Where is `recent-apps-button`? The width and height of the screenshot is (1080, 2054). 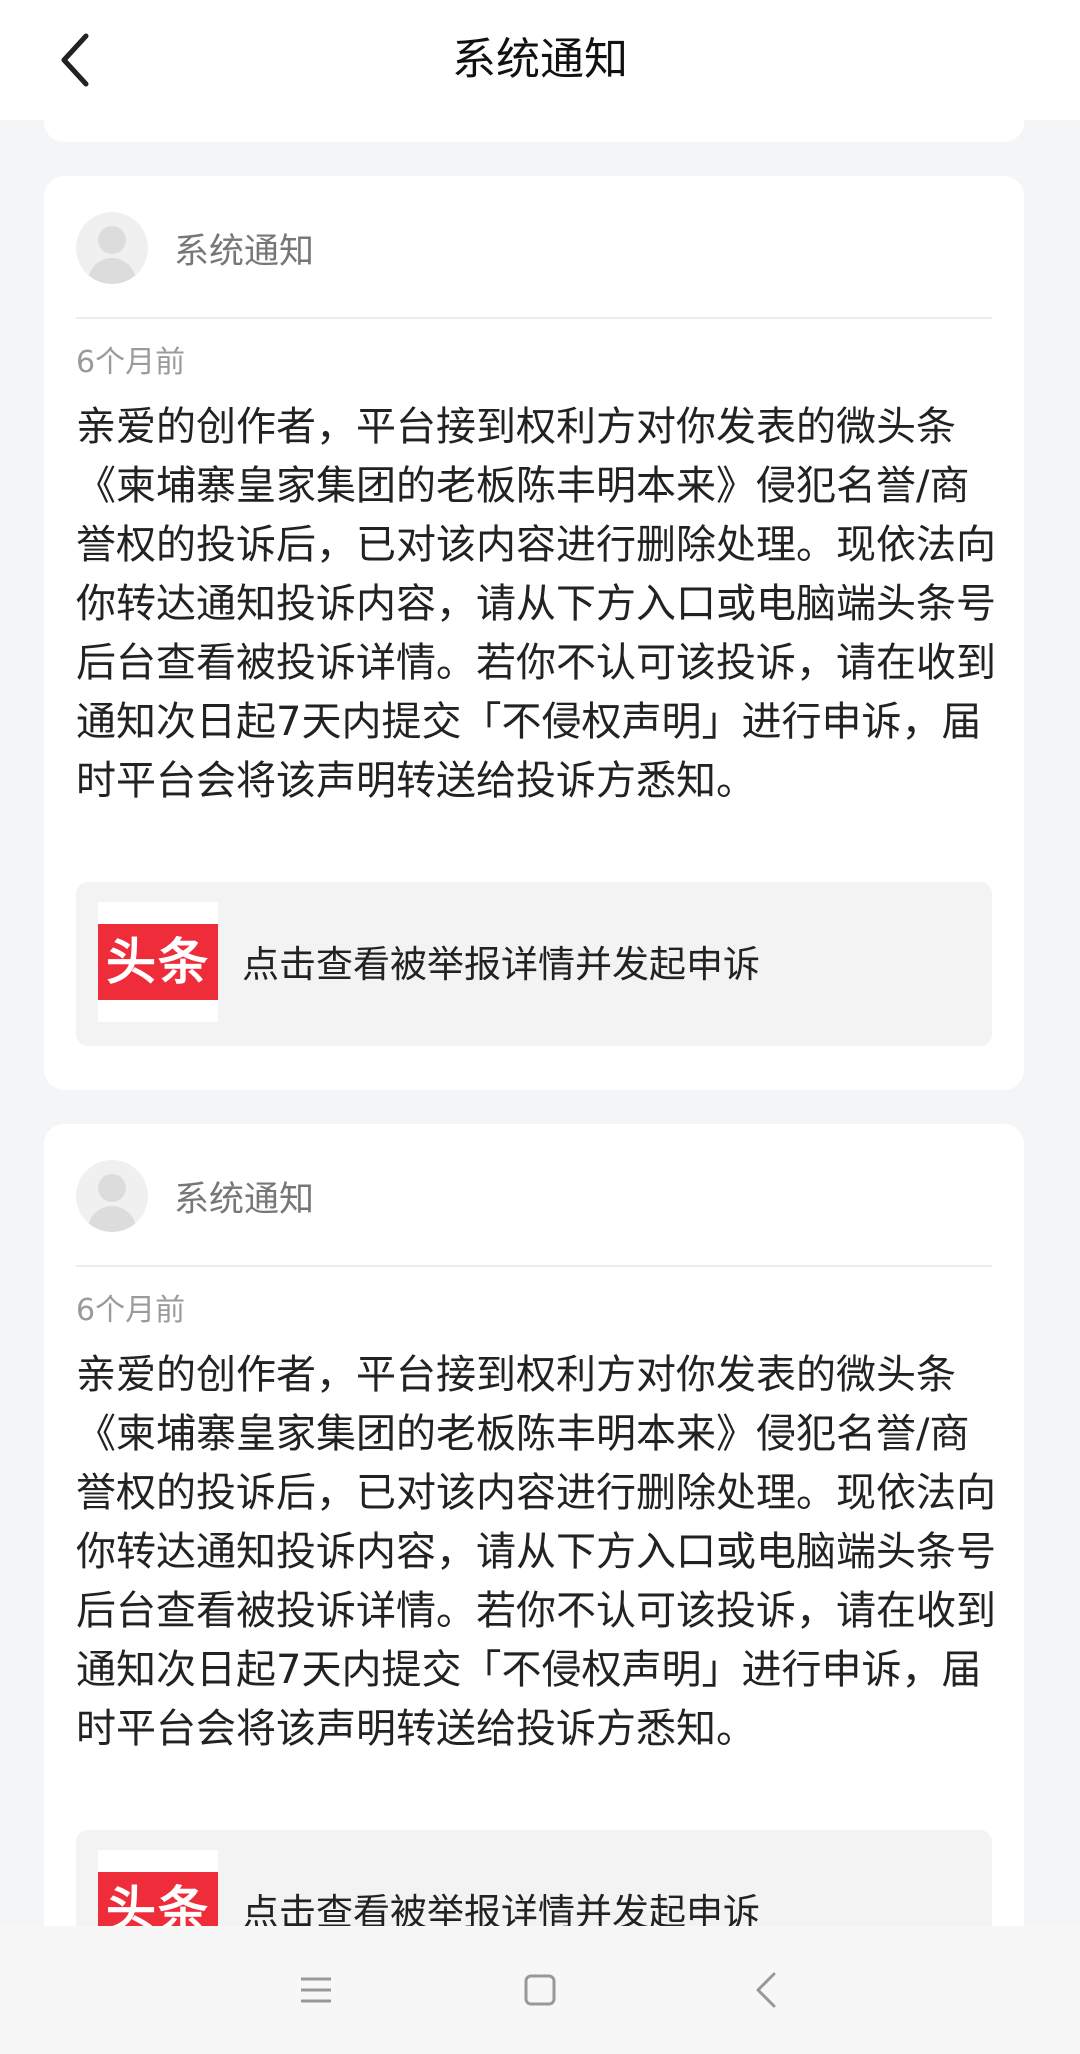
recent-apps-button is located at coordinates (316, 1990).